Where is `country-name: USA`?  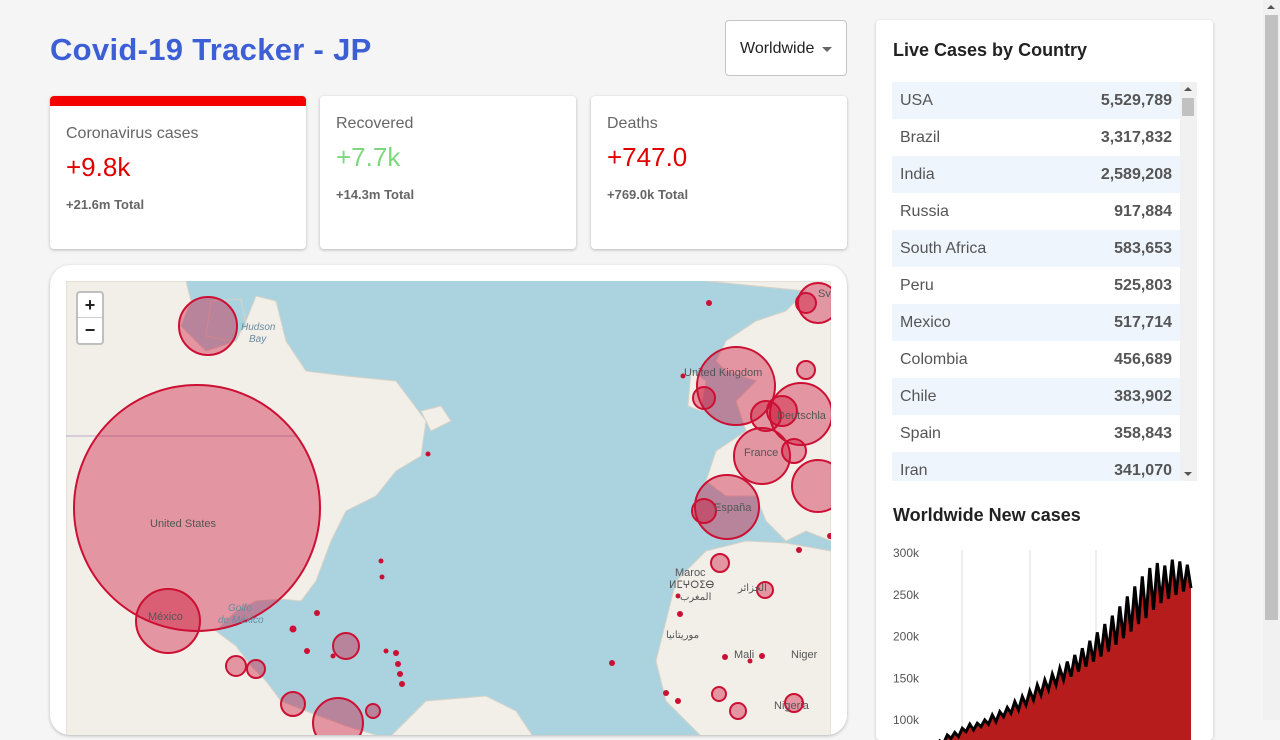
country-name: USA is located at coordinates (916, 100).